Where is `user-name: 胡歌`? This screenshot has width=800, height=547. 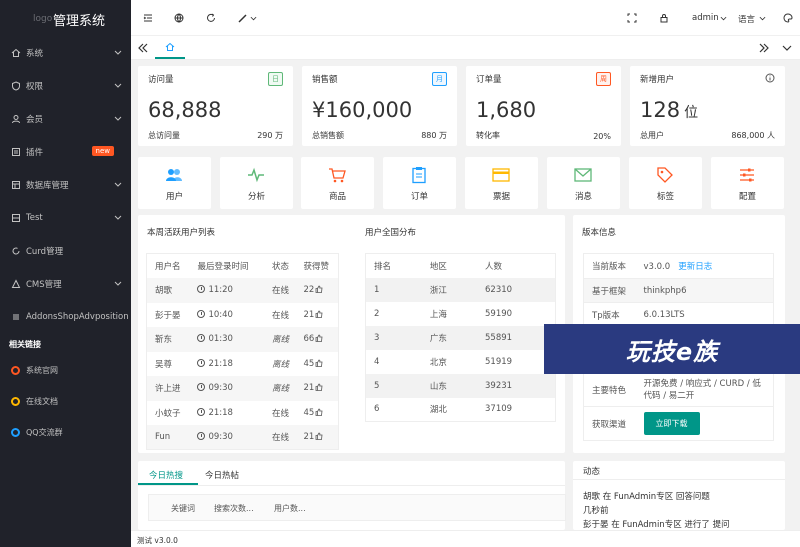 user-name: 胡歌 is located at coordinates (168, 290).